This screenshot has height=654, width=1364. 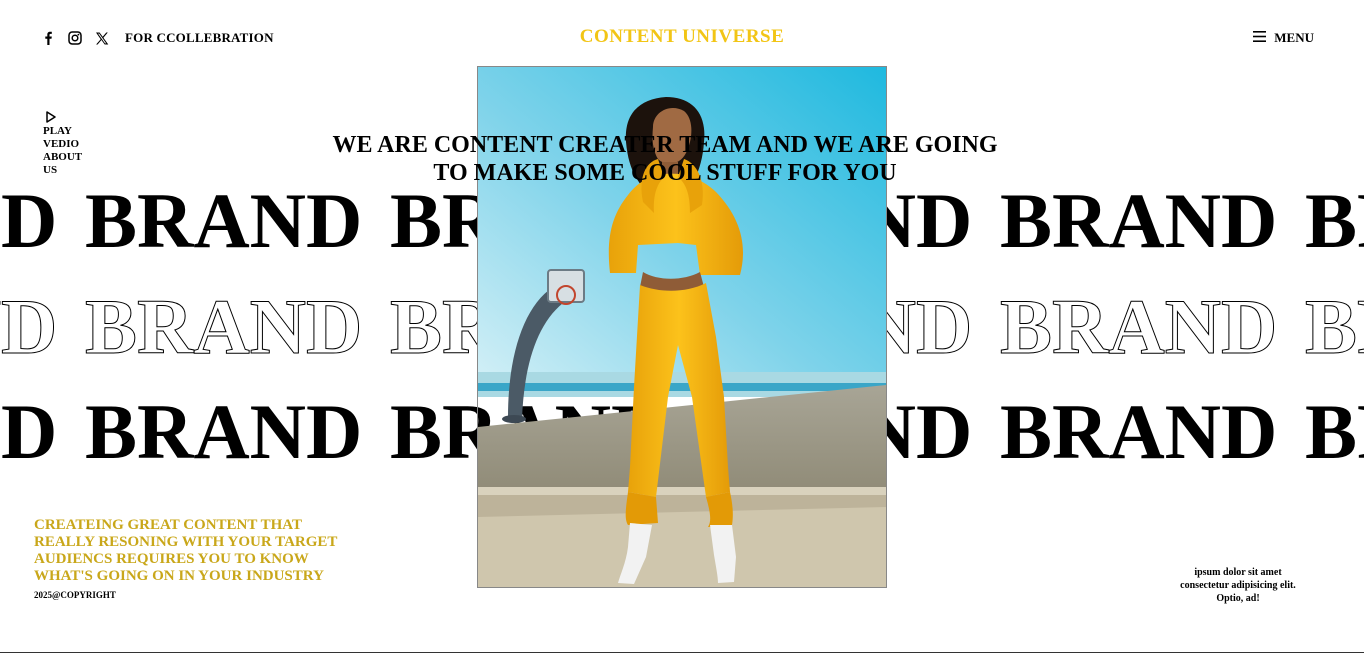 I want to click on brand-title: CONTENT UNIVERSE, so click(x=682, y=37).